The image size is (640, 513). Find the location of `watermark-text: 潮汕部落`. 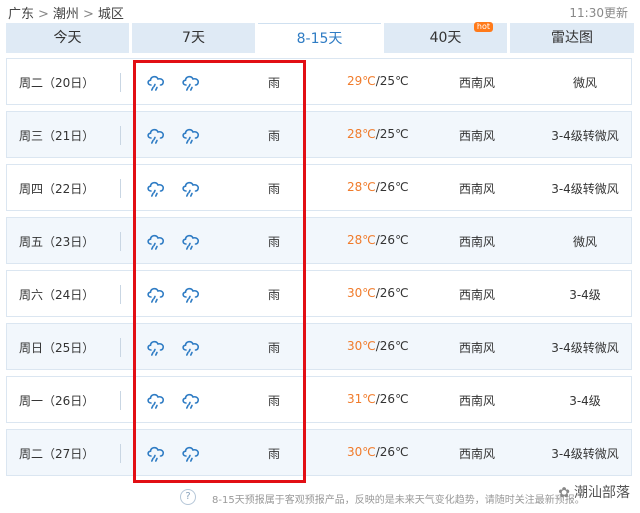

watermark-text: 潮汕部落 is located at coordinates (602, 493).